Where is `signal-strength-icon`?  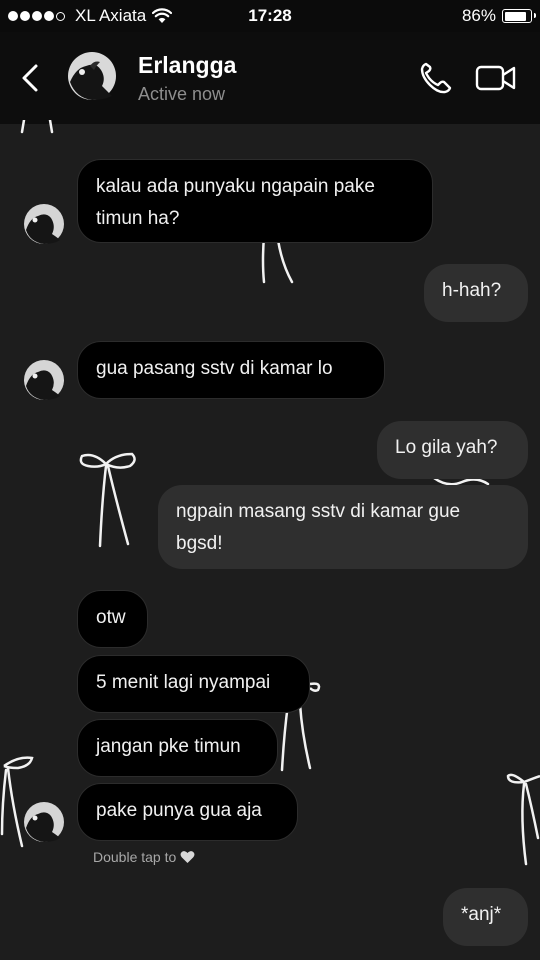 signal-strength-icon is located at coordinates (37, 16).